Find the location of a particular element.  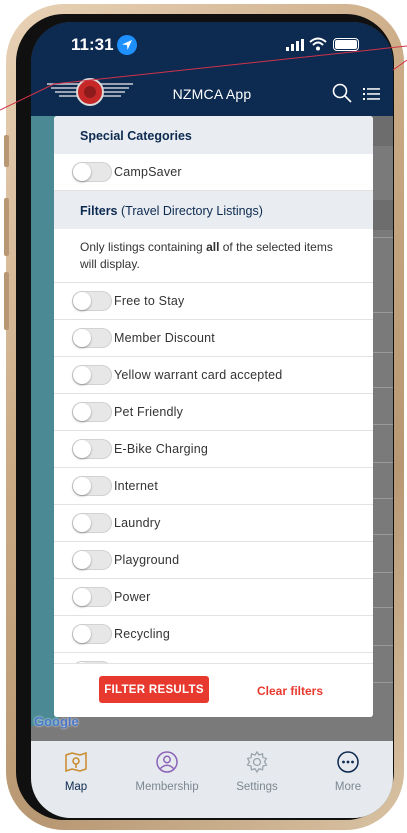

status-time: 11:31 is located at coordinates (92, 44).